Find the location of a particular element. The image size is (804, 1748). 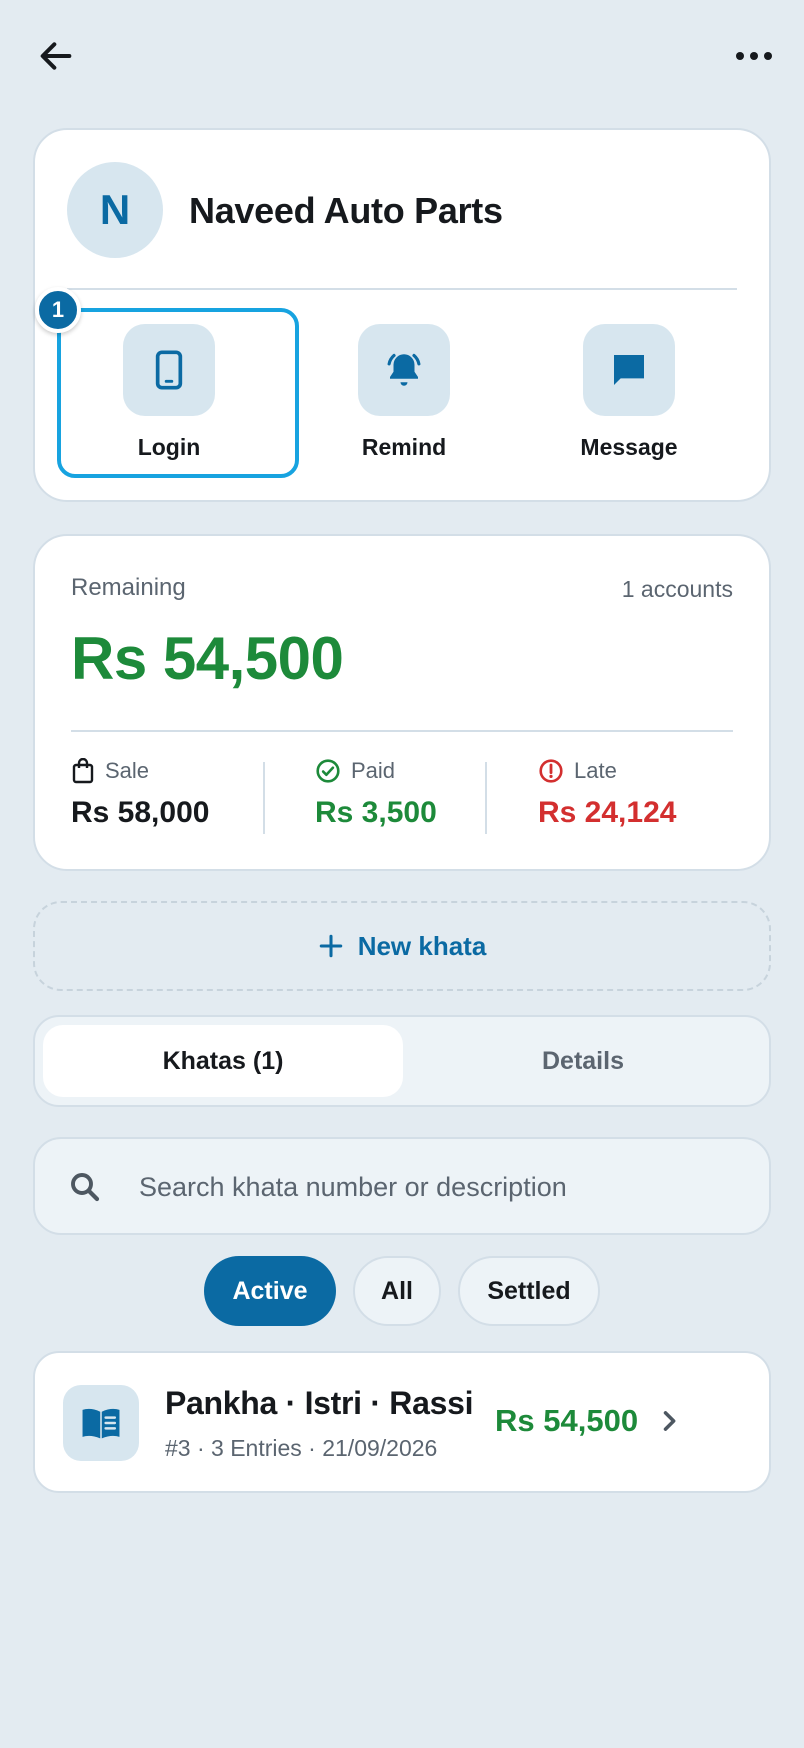

khata-title: Pankha · Istri · Rassi is located at coordinates (319, 1403).